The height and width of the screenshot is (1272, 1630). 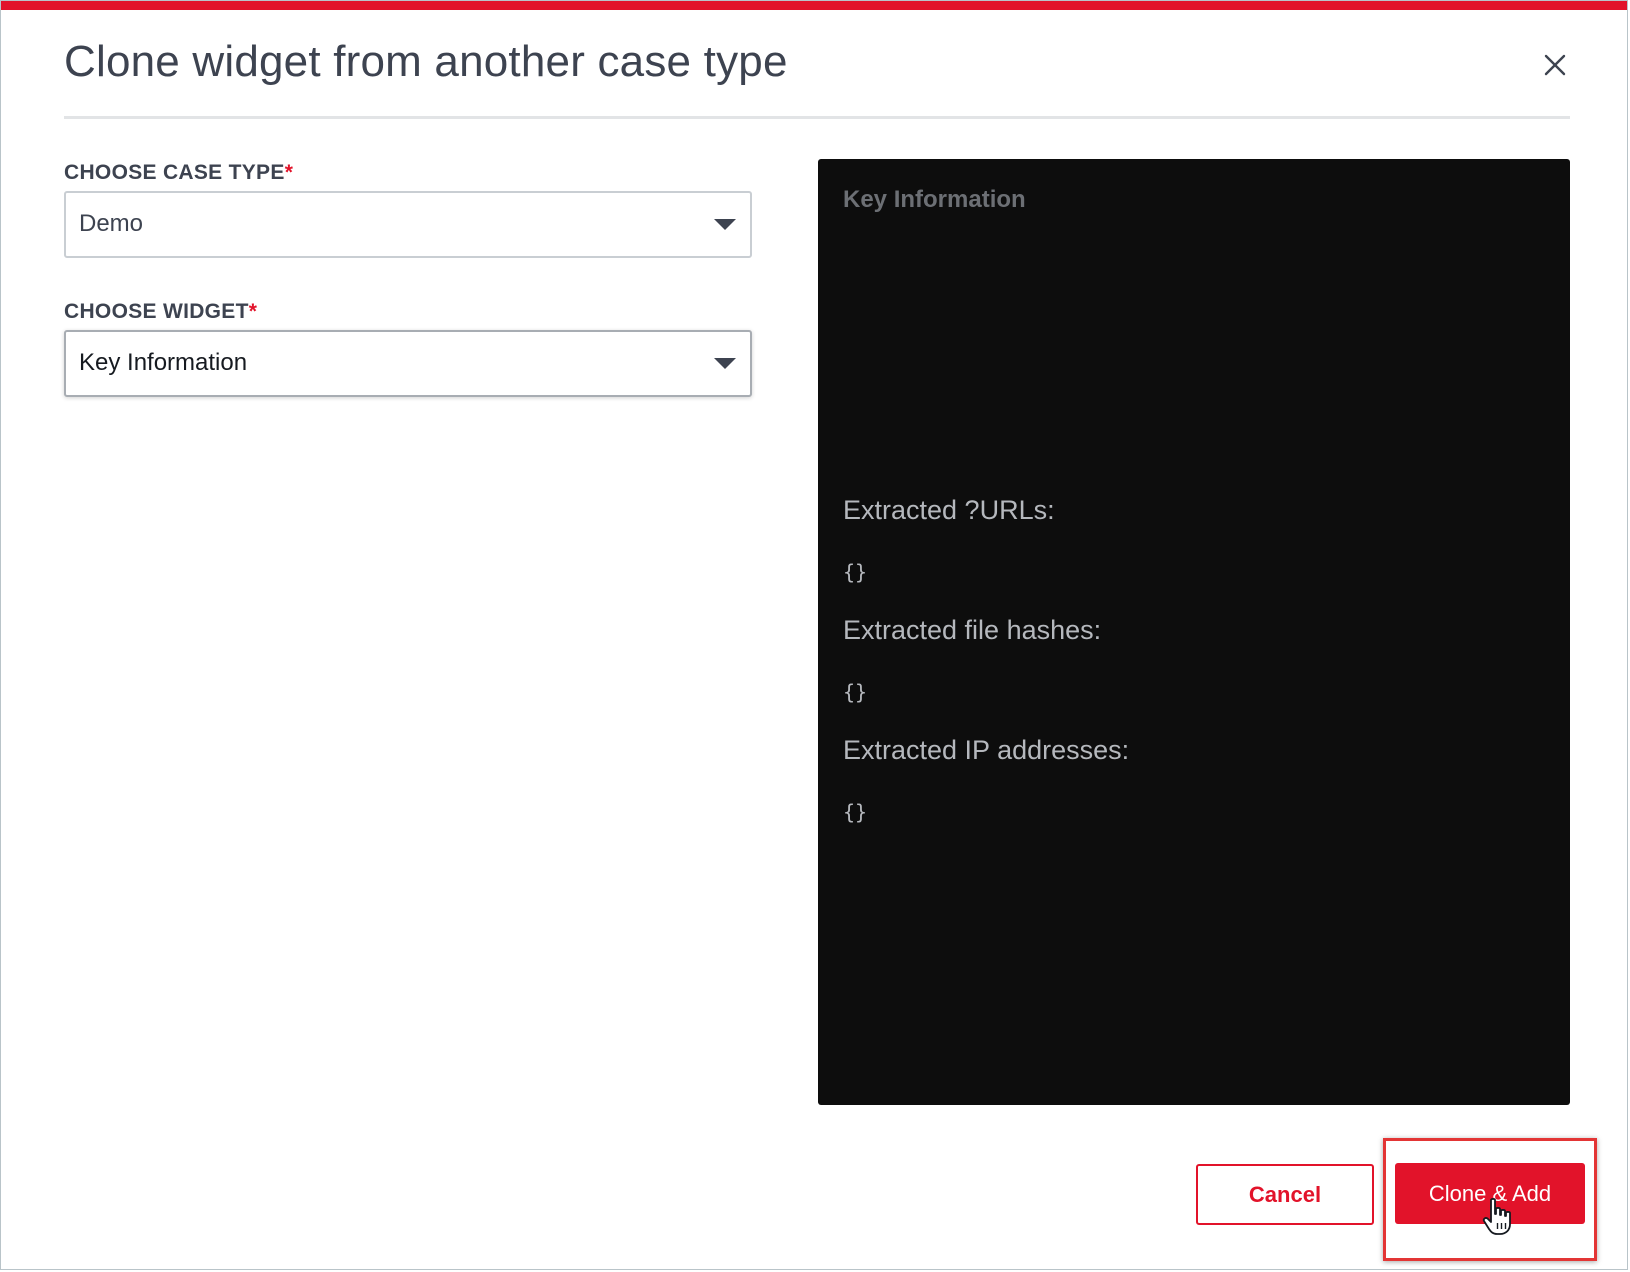 What do you see at coordinates (426, 61) in the screenshot?
I see `dialog-title: Clone widget from another case type` at bounding box center [426, 61].